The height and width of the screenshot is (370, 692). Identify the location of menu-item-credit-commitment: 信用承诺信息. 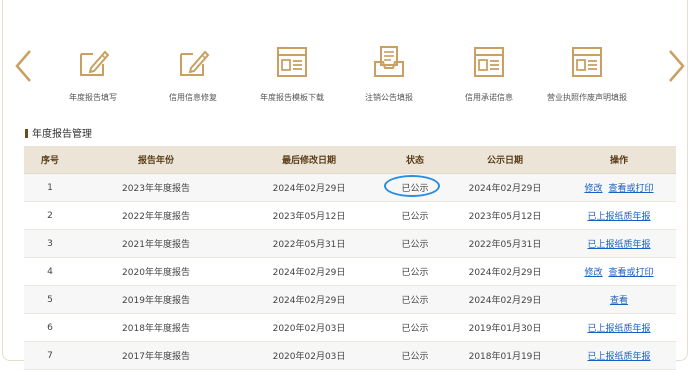
(489, 73).